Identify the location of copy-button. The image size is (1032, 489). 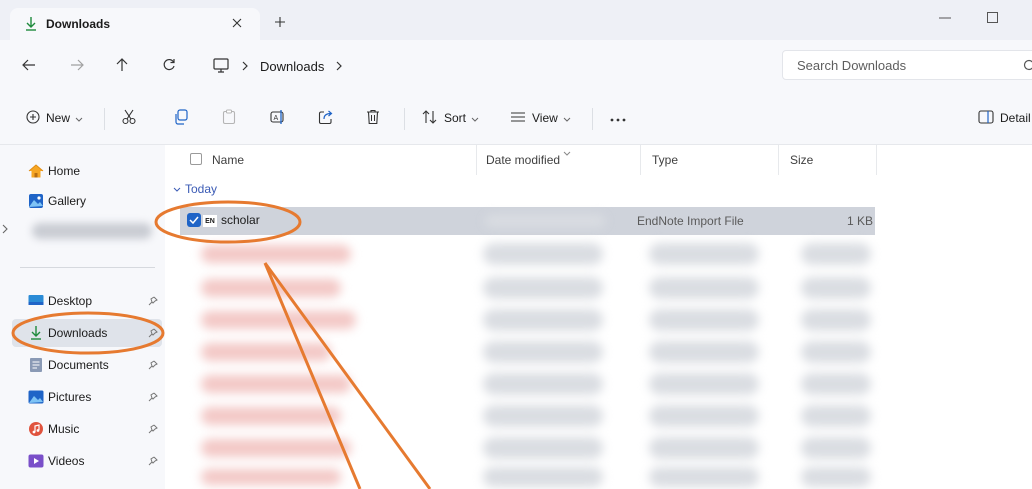
(181, 118).